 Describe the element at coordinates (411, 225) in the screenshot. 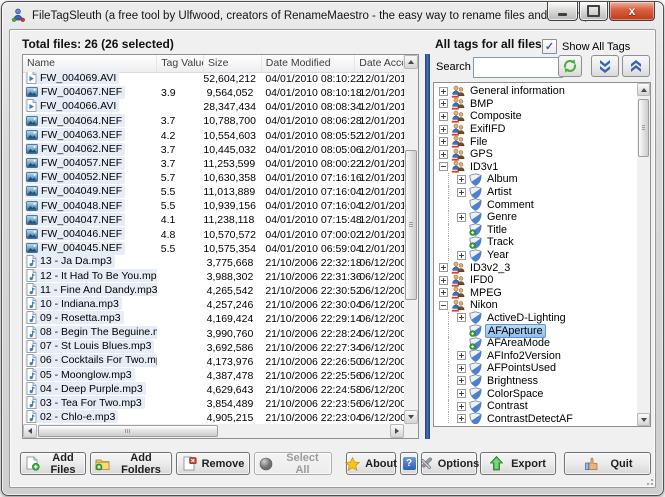

I see `vscroll-thumb` at that location.